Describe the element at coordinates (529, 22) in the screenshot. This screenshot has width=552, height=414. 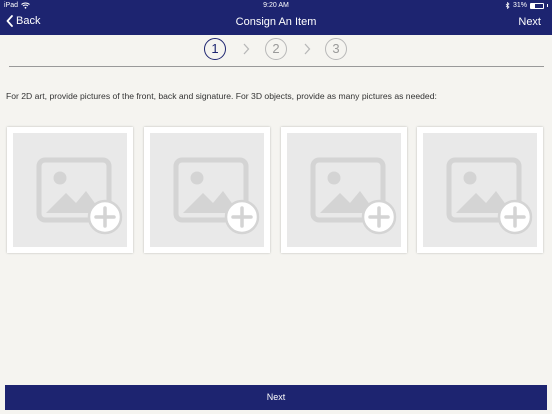
I see `next-nav-button: Next` at that location.